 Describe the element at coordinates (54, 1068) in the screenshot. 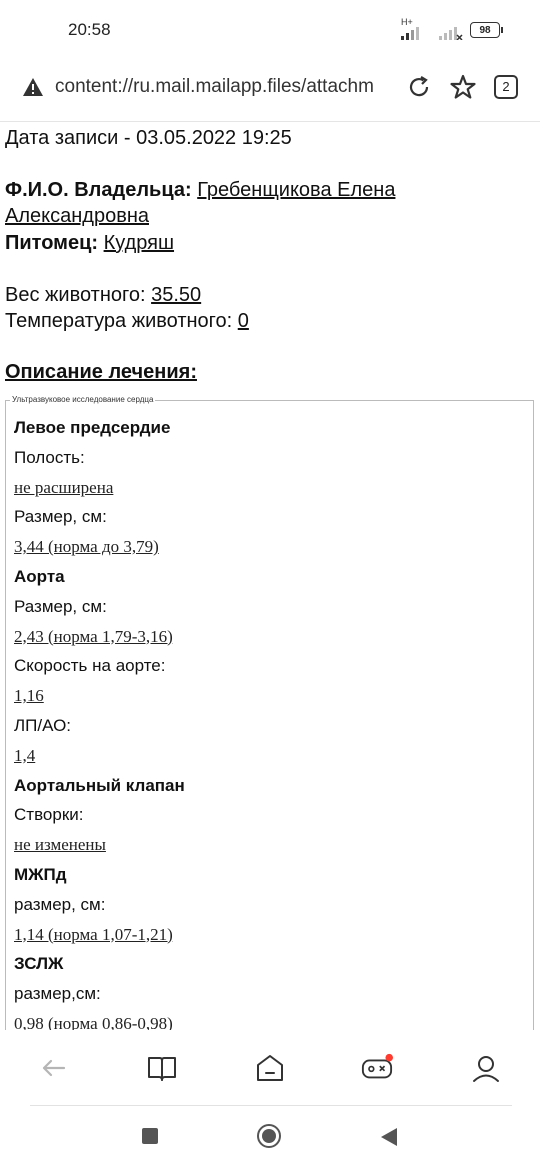

I see `back-arrow-icon` at that location.